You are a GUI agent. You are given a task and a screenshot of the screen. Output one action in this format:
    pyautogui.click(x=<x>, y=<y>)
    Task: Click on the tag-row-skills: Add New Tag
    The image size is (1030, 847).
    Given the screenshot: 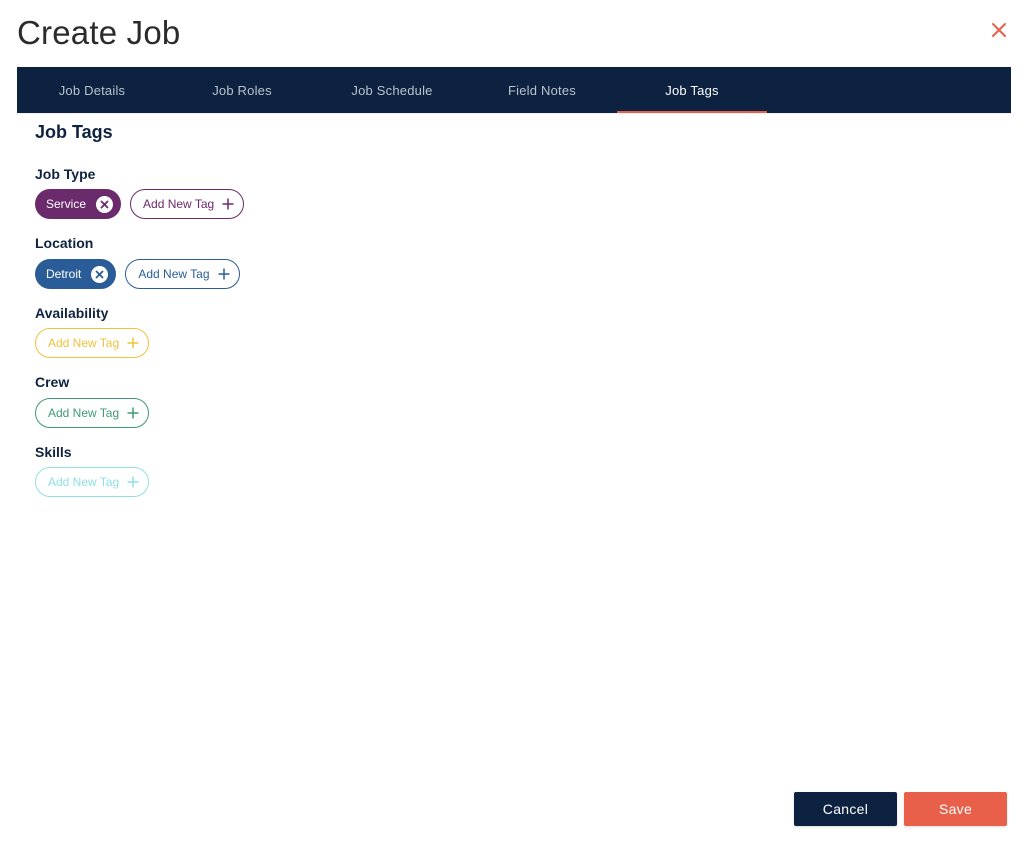 What is the action you would take?
    pyautogui.click(x=92, y=482)
    